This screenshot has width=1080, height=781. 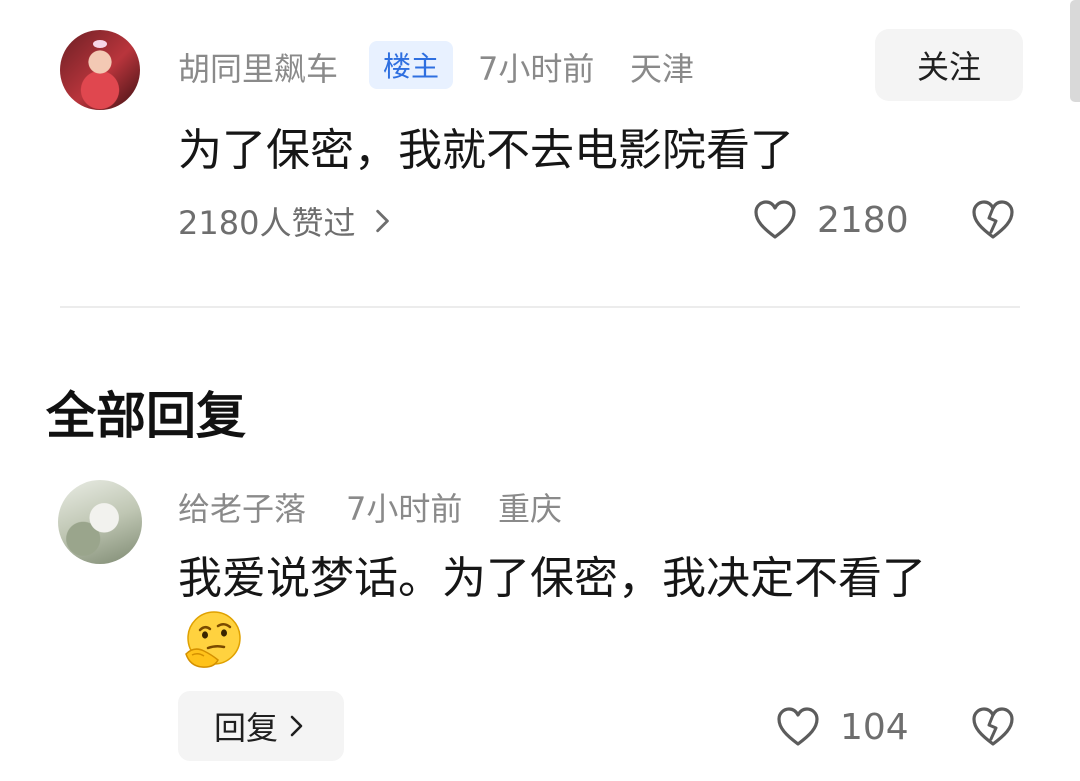 I want to click on liked-by-link: 2180人赞过, so click(x=286, y=221).